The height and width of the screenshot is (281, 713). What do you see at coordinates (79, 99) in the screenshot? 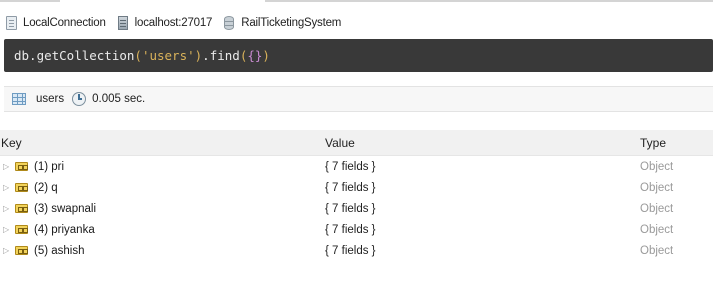
I see `clock-icon` at bounding box center [79, 99].